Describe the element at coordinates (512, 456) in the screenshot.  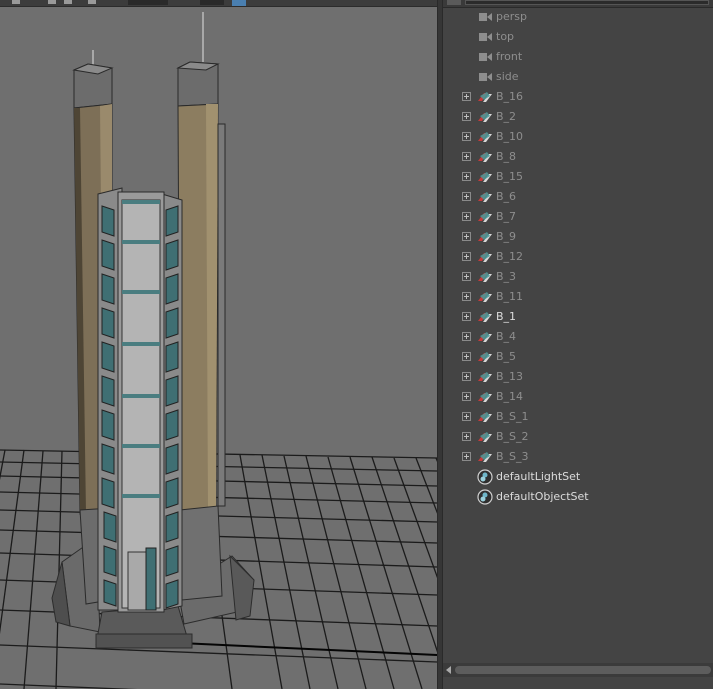
I see `outliner-item-label: B_S_3` at that location.